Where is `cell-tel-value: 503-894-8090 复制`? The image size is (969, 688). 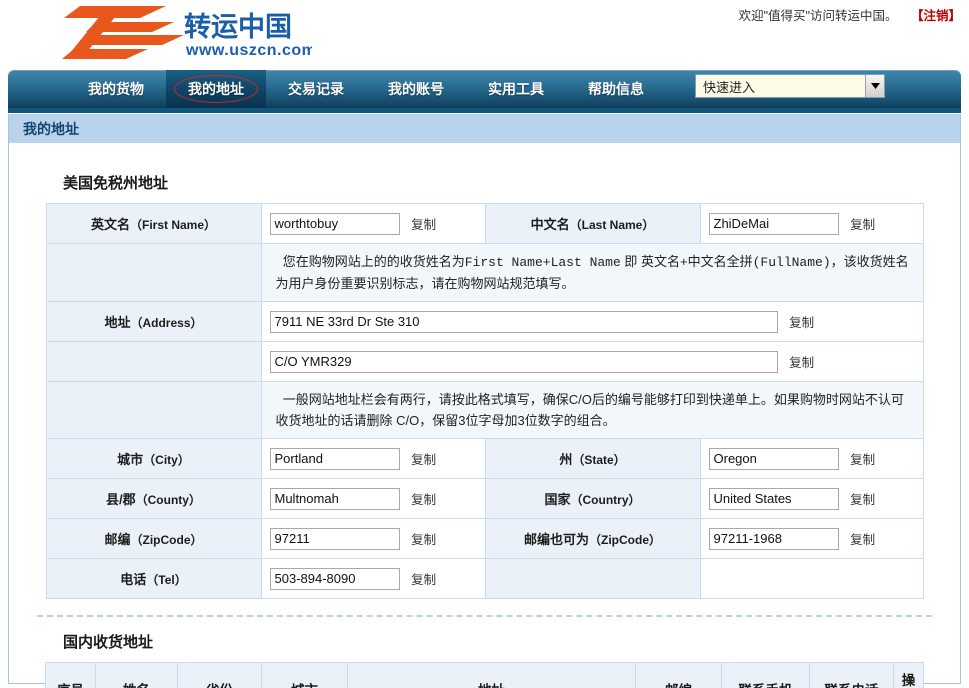 cell-tel-value: 503-894-8090 复制 is located at coordinates (373, 578).